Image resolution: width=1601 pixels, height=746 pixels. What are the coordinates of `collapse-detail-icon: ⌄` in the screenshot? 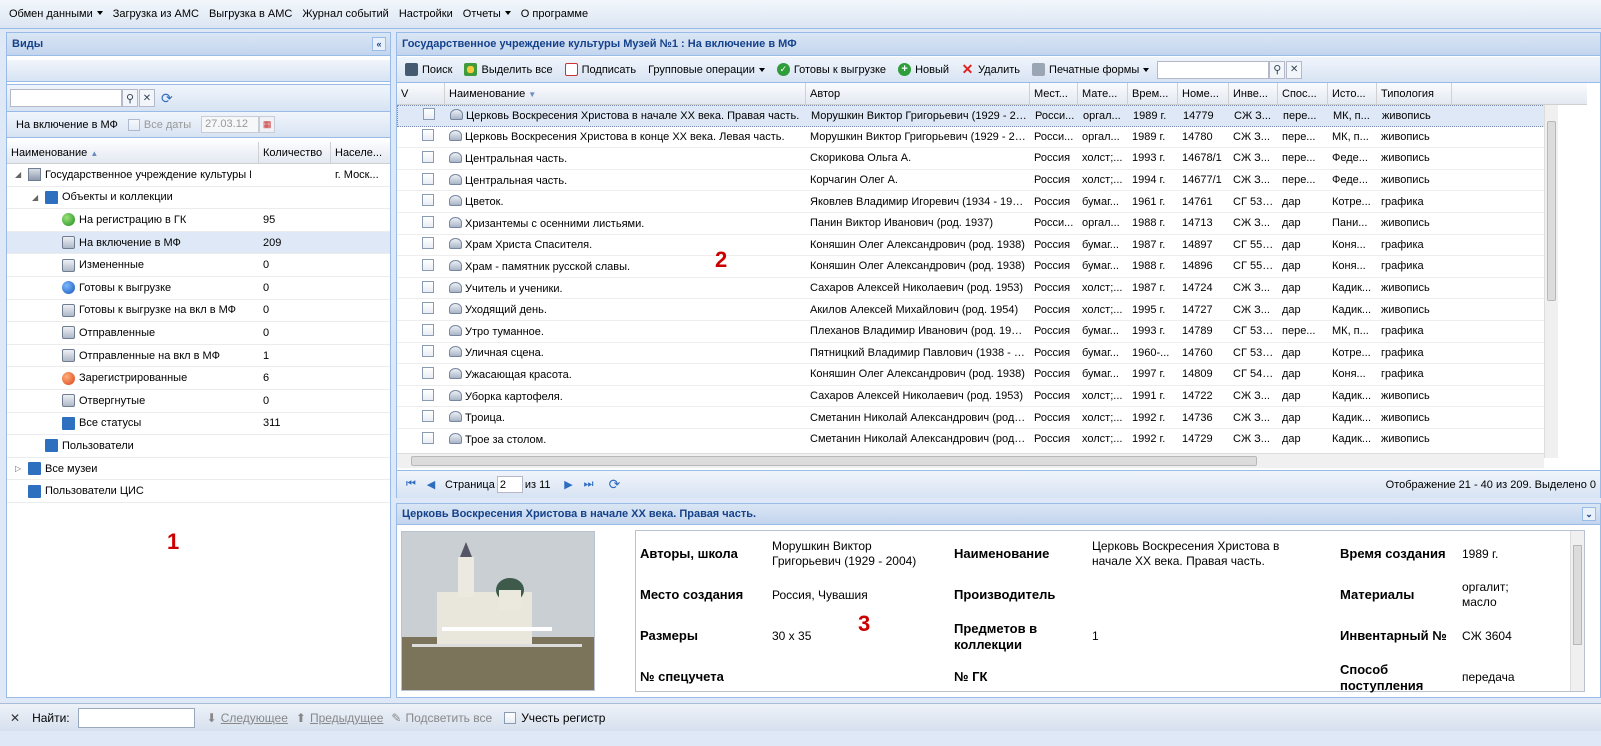 It's located at (1589, 514).